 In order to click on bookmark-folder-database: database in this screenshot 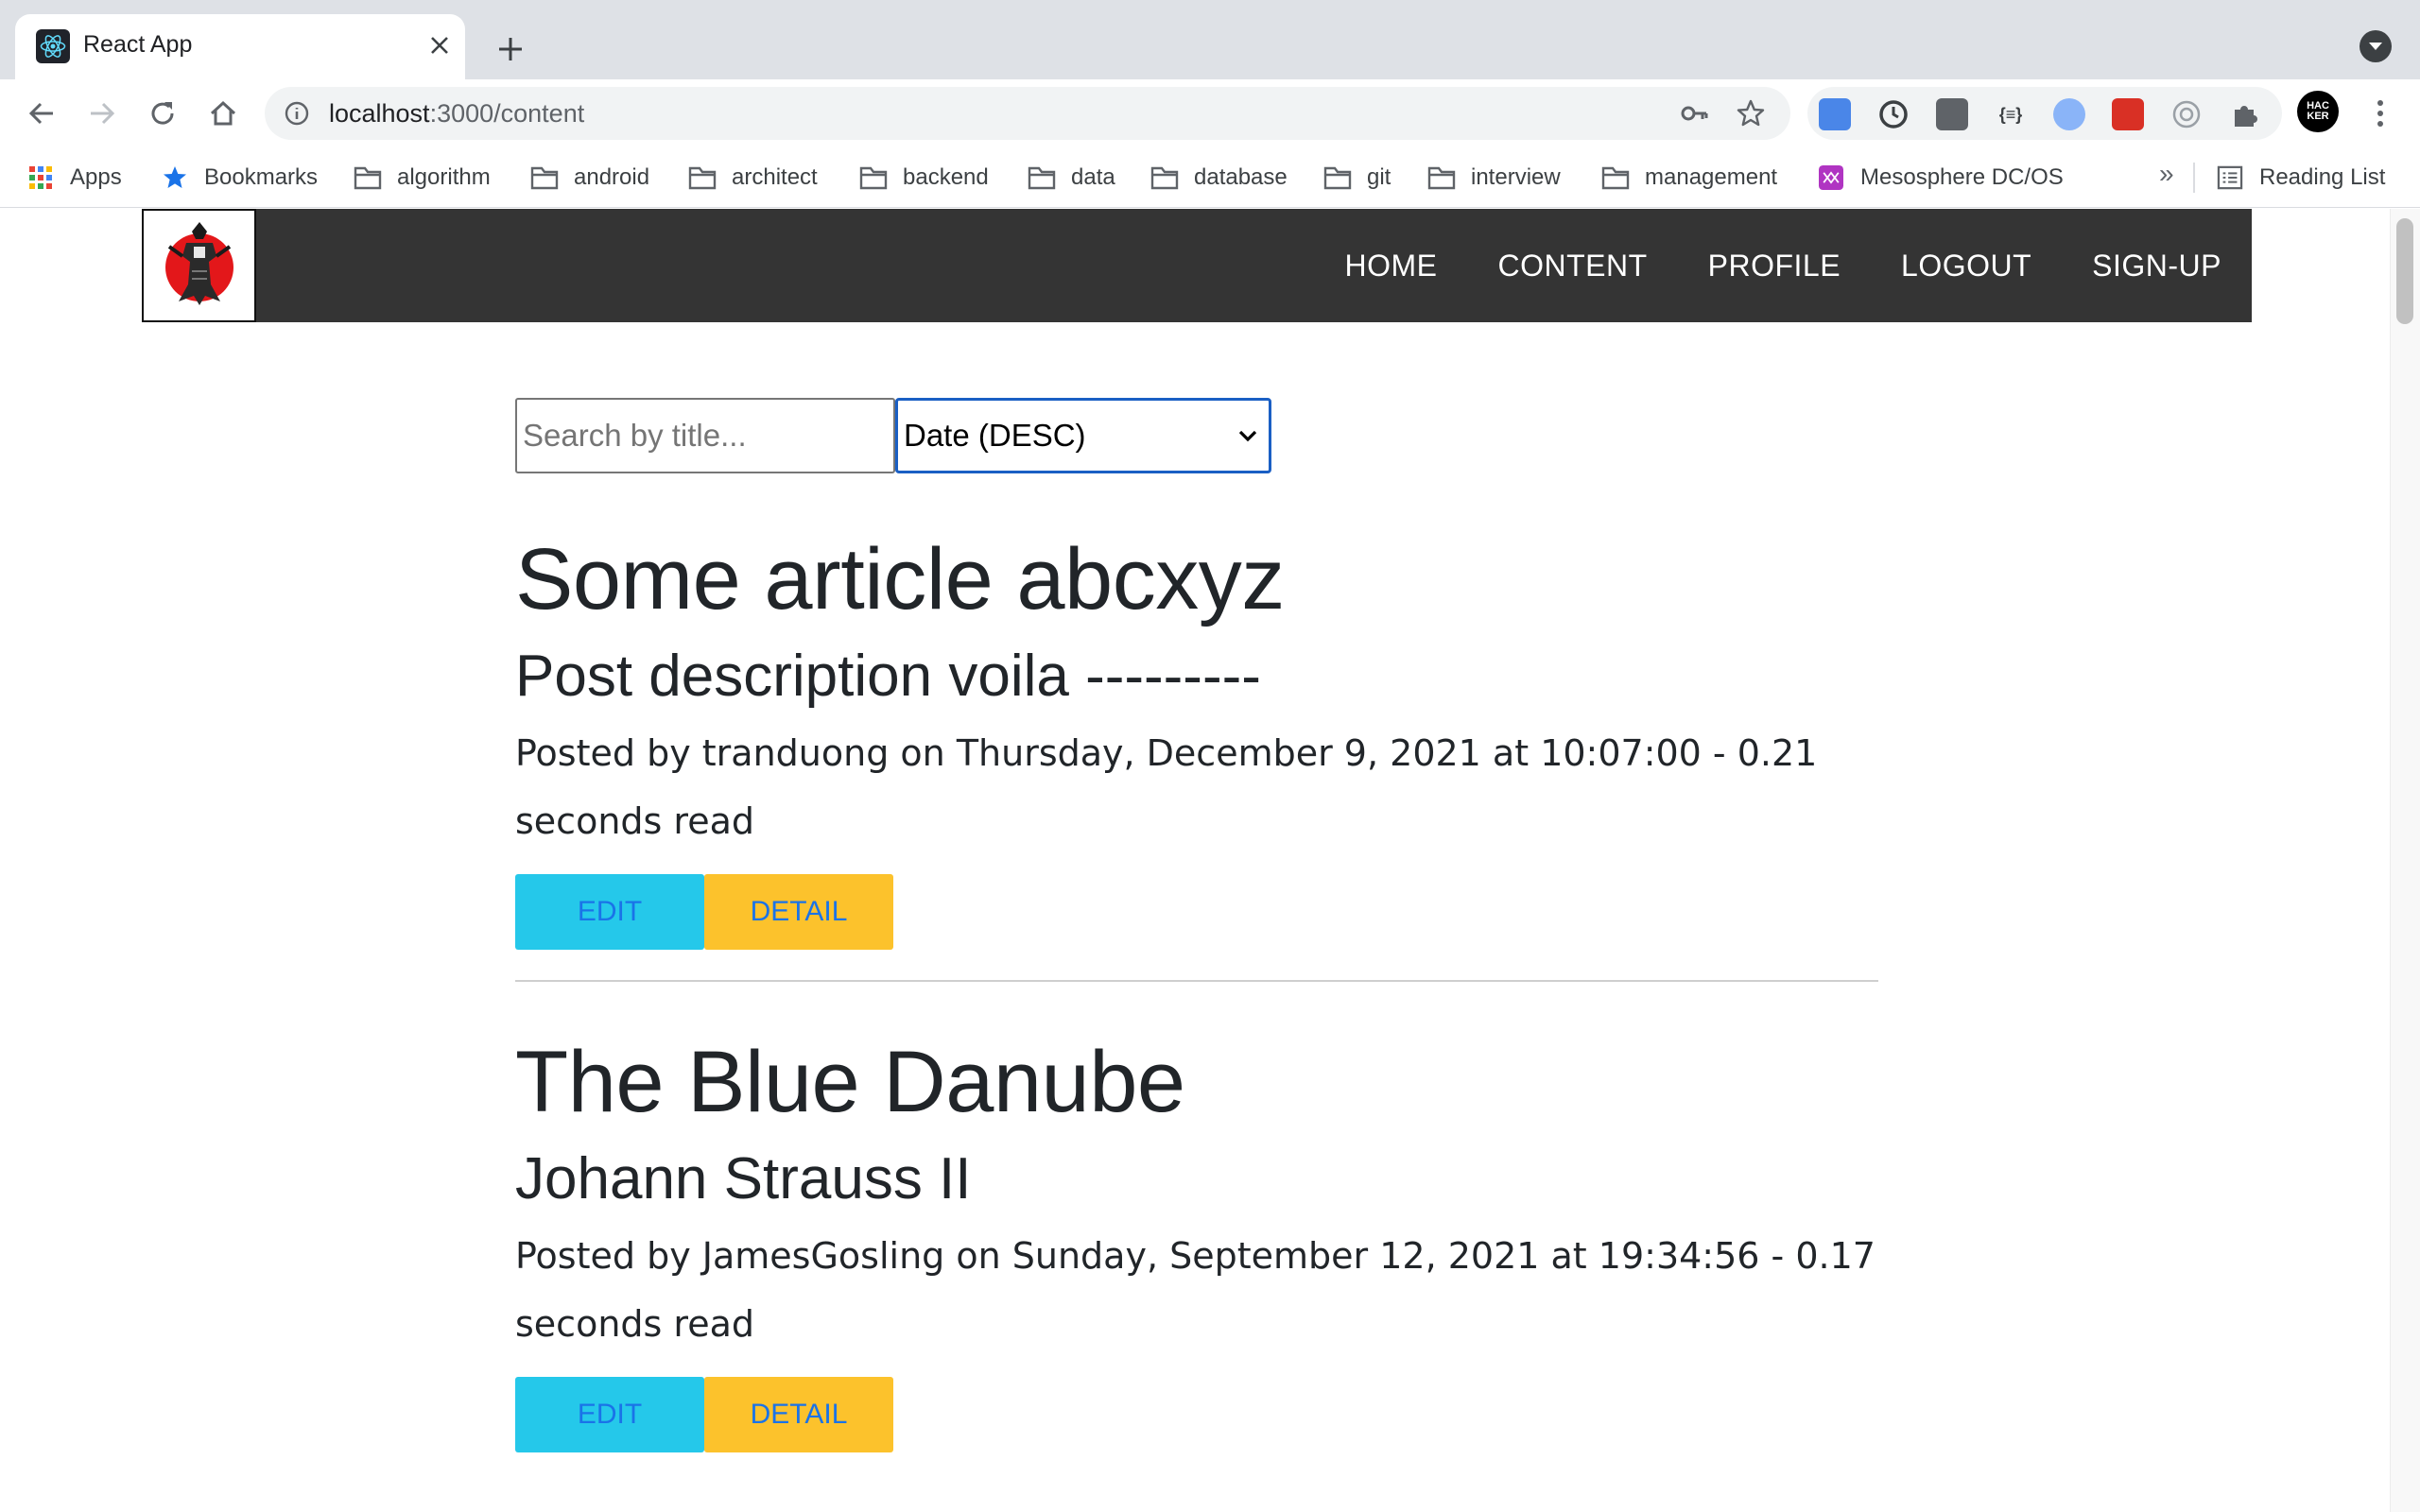, I will do `click(1219, 177)`.